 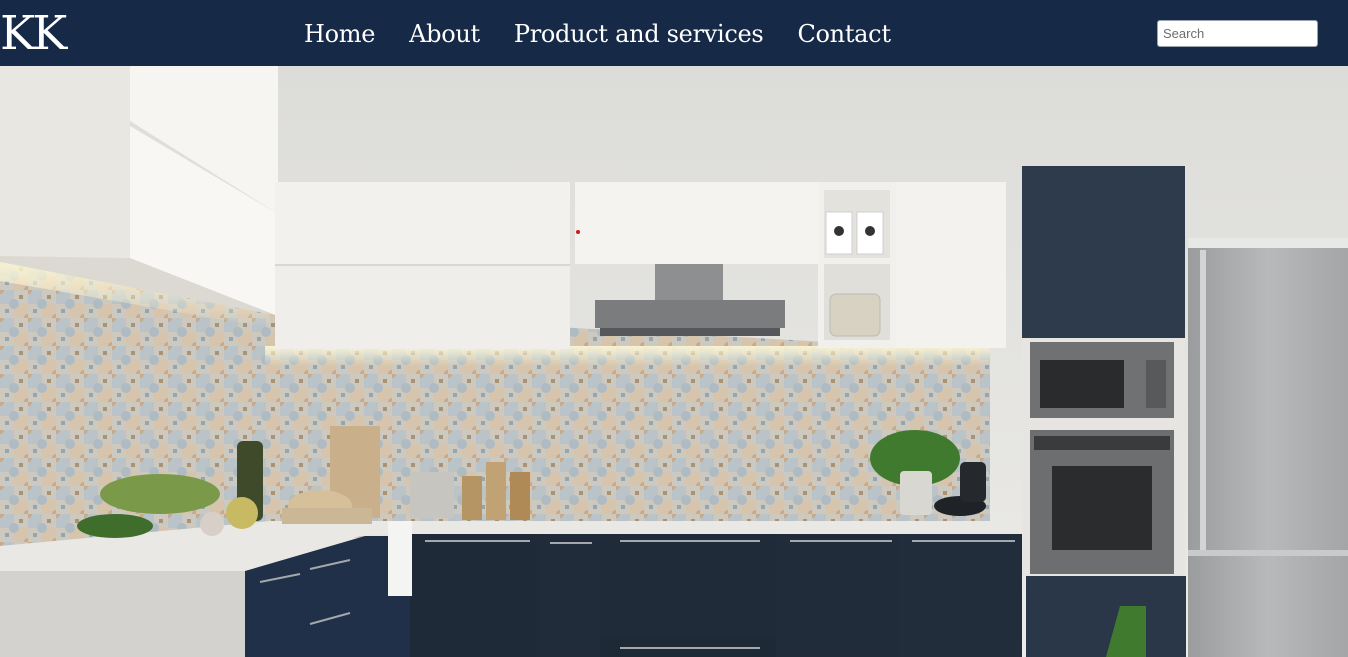 What do you see at coordinates (844, 34) in the screenshot?
I see `nav-contact-link: Contact` at bounding box center [844, 34].